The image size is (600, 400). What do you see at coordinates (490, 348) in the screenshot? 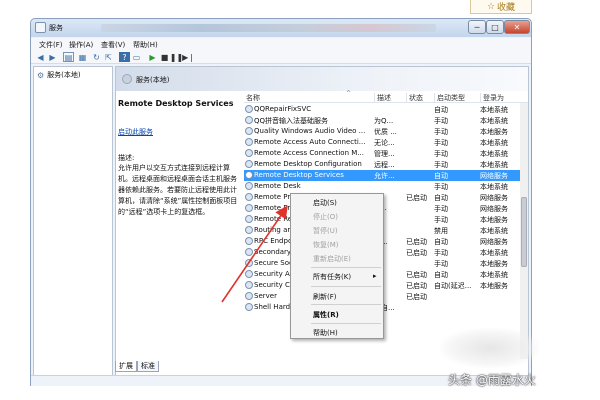
I see `watermark-background` at bounding box center [490, 348].